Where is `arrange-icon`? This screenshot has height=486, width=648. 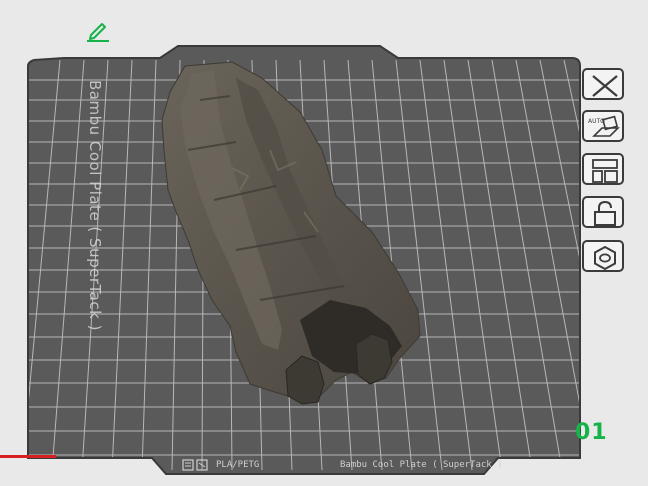
arrange-icon is located at coordinates (605, 171).